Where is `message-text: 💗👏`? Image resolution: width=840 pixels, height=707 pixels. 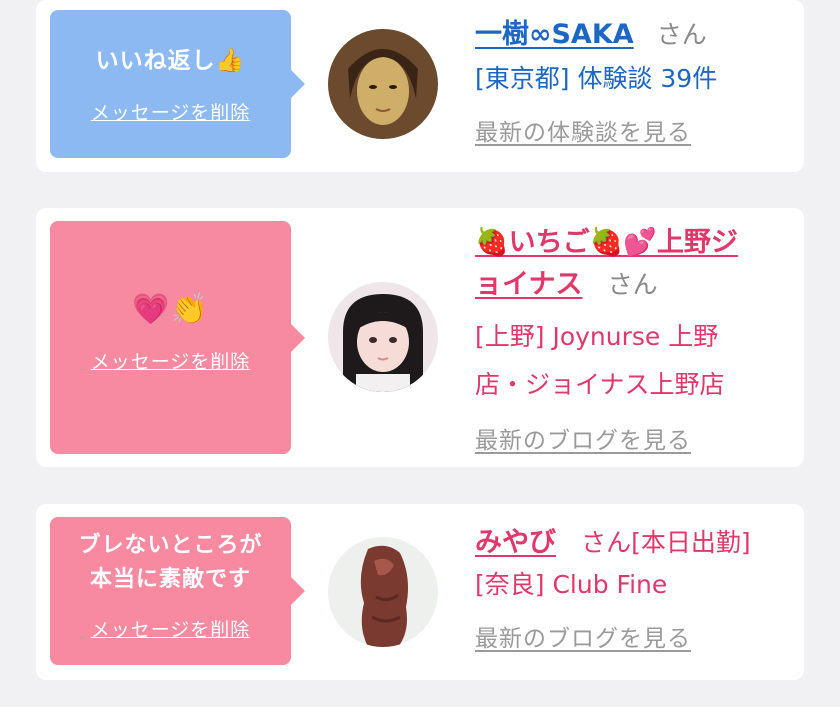
message-text: 💗👏 is located at coordinates (170, 309).